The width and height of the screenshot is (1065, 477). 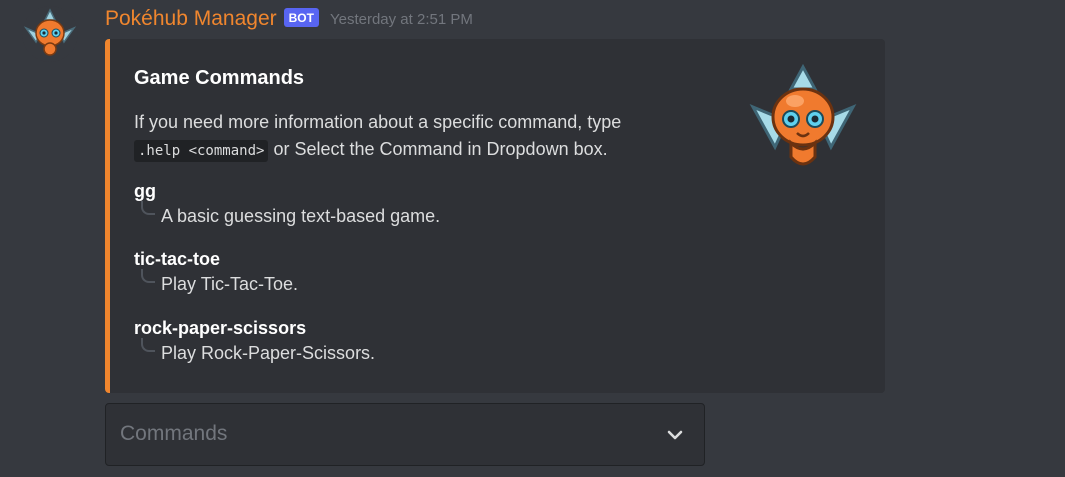 I want to click on field-name: tic-tac-toe, so click(x=177, y=259).